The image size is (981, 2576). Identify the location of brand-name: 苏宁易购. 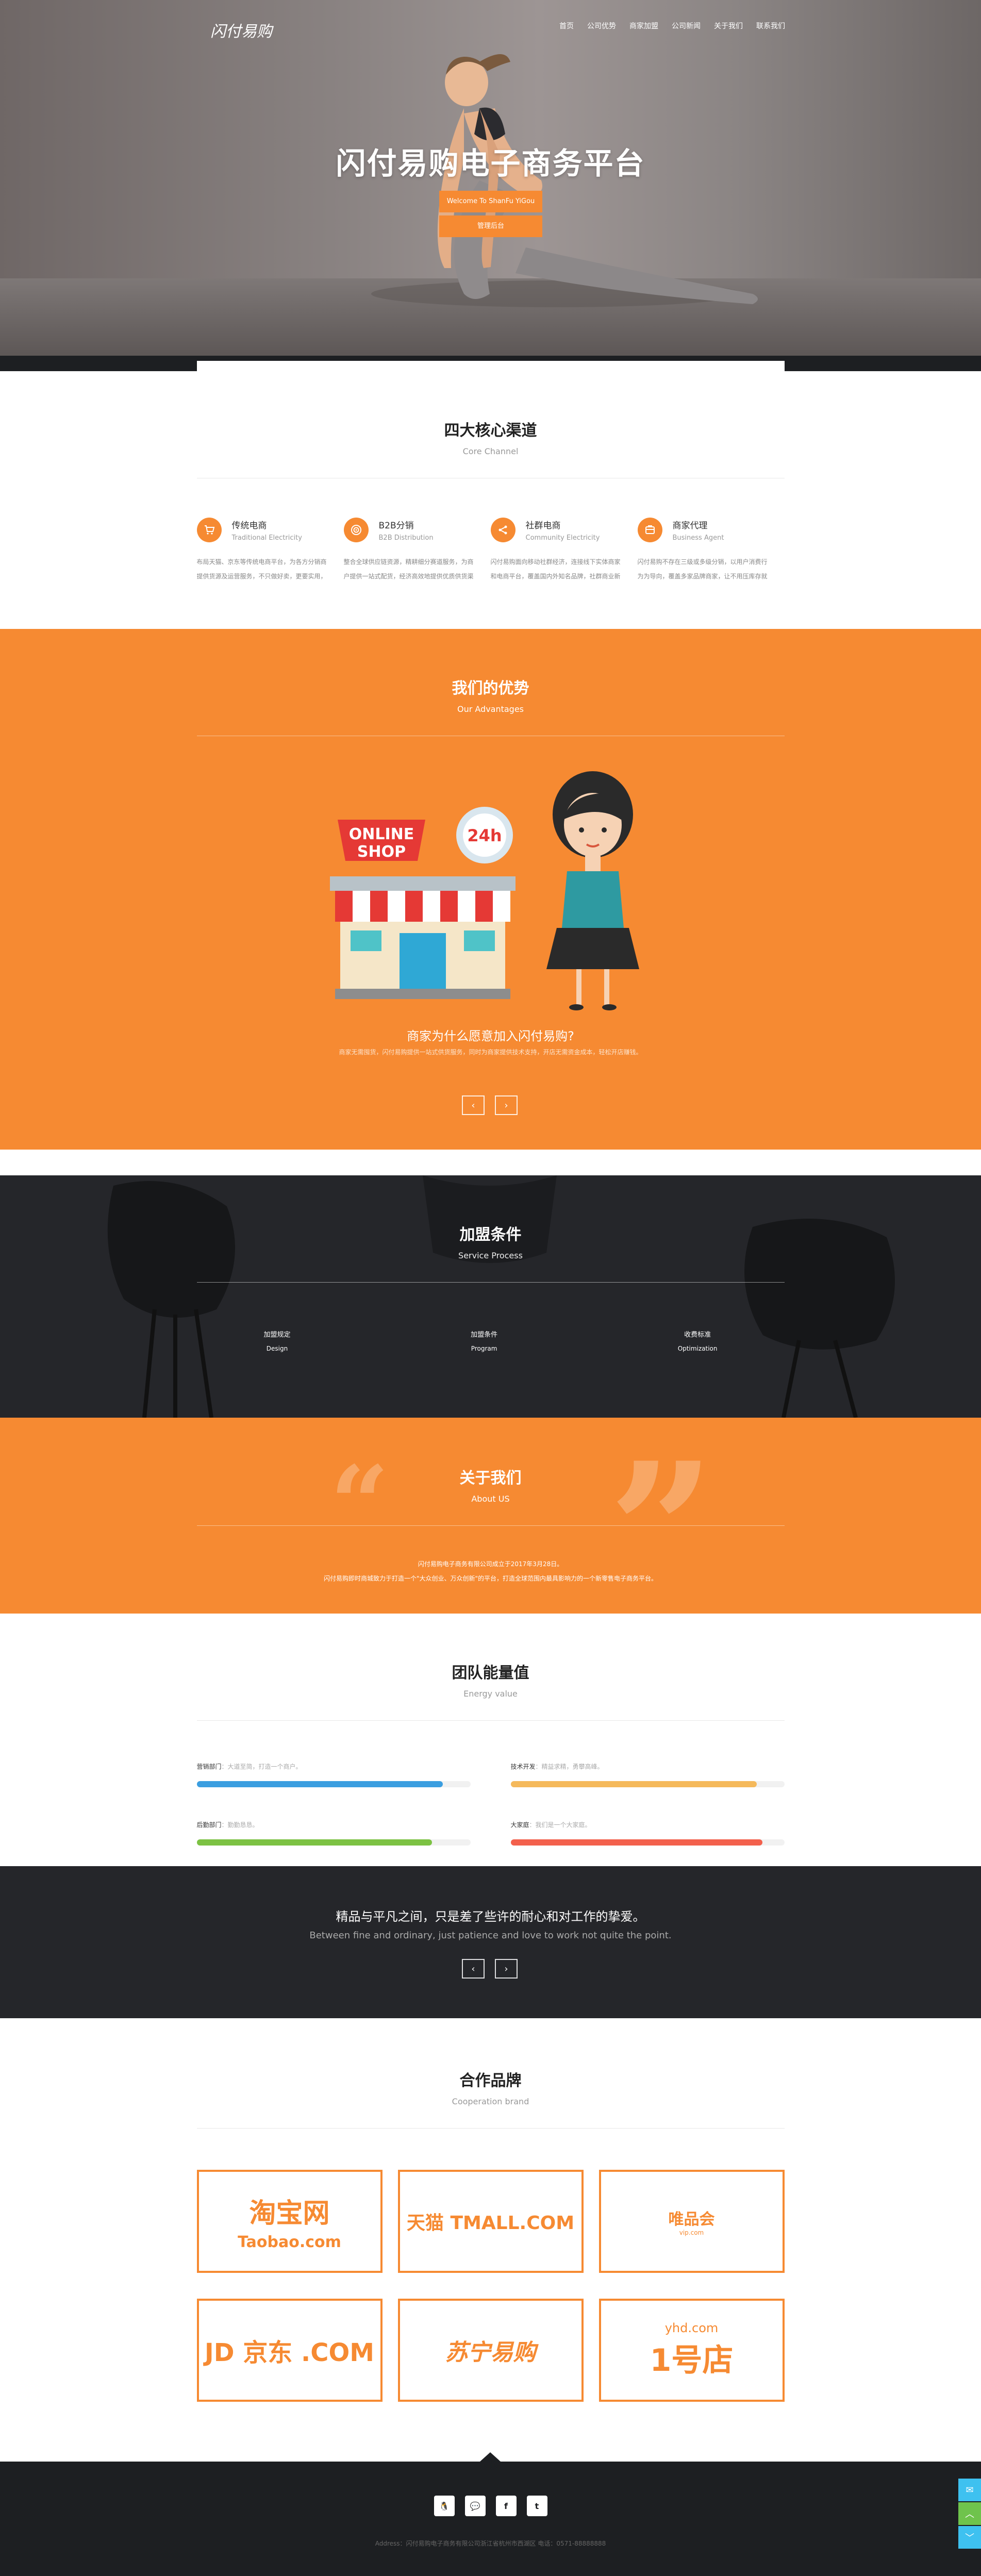
(490, 2352).